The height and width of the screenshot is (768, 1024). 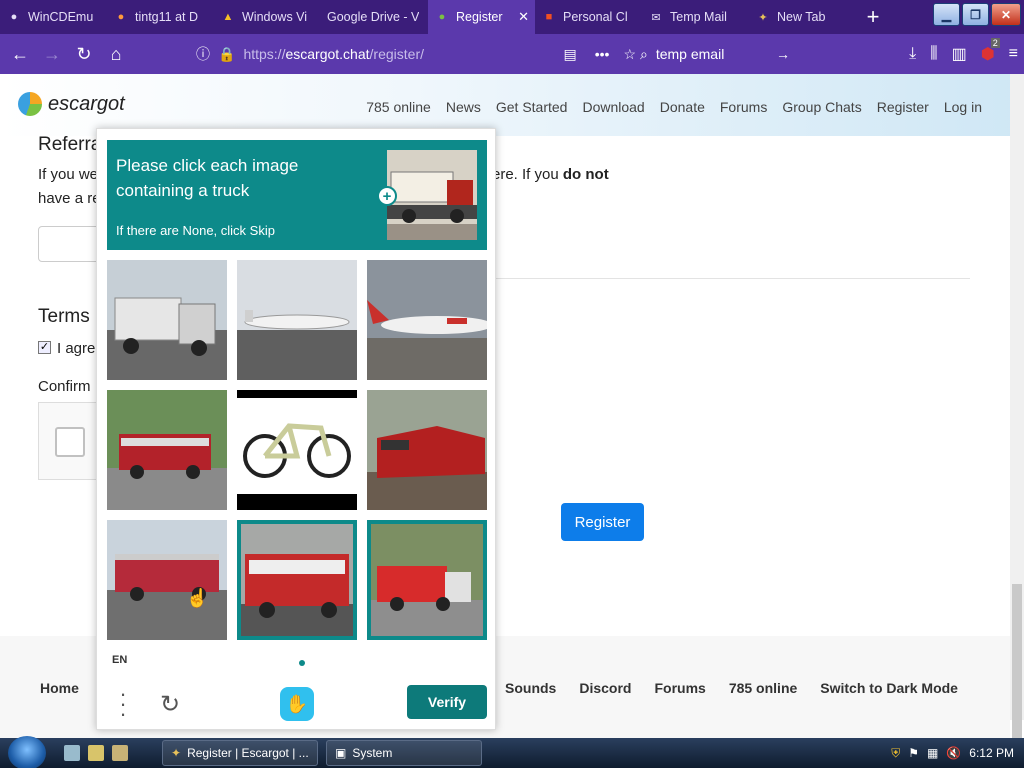 What do you see at coordinates (44, 347) in the screenshot?
I see `agree-checkbox: ✓` at bounding box center [44, 347].